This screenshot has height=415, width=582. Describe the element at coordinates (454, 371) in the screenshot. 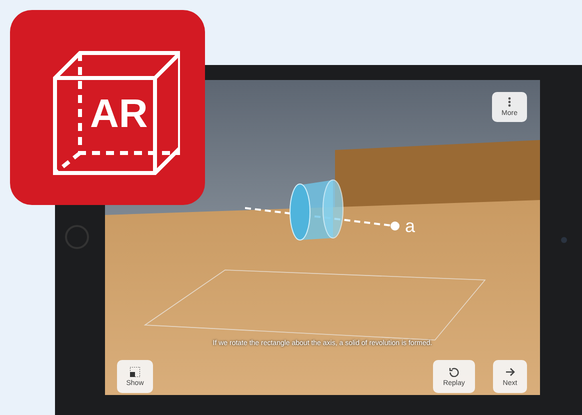

I see `replay-icon` at that location.